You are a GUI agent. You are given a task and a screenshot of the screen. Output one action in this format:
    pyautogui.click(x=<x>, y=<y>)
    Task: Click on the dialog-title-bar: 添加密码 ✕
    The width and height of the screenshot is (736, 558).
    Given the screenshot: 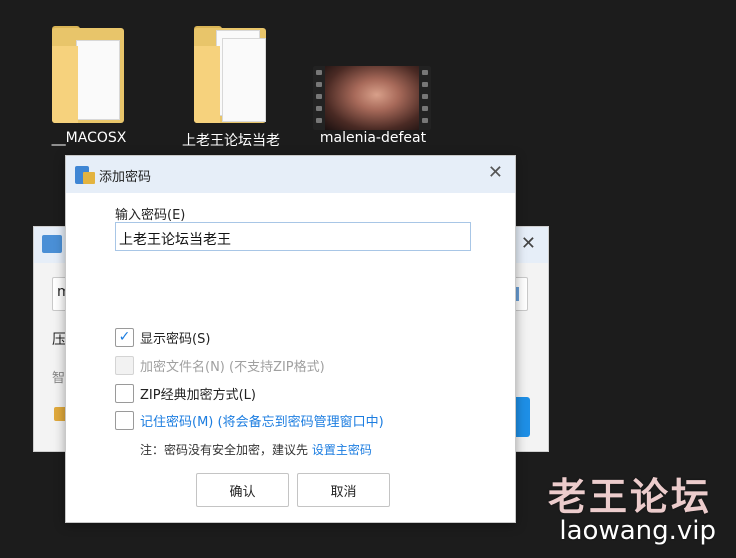 What is the action you would take?
    pyautogui.click(x=290, y=174)
    